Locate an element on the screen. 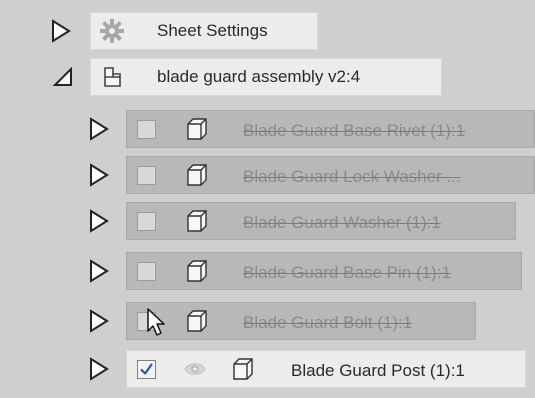 This screenshot has height=398, width=535. component-row: Blade Guard Post (1):1 is located at coordinates (267, 369).